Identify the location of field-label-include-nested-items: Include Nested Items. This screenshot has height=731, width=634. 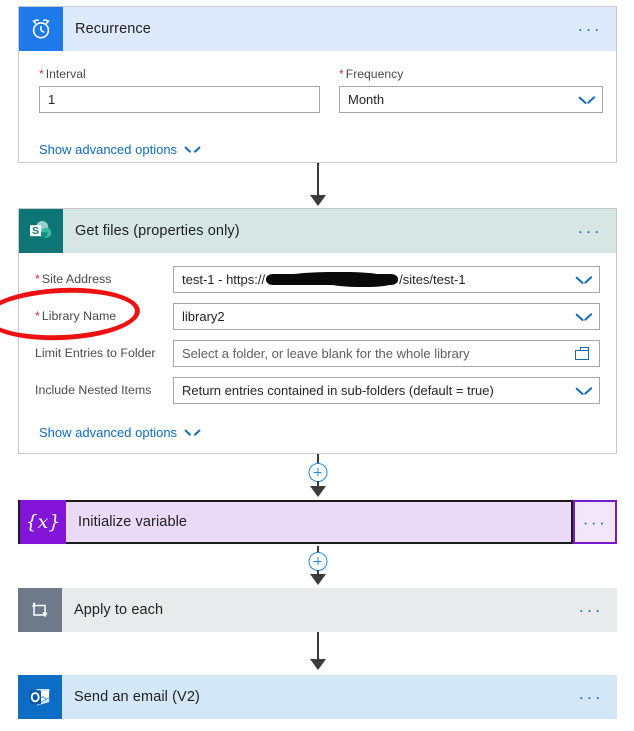
(93, 390).